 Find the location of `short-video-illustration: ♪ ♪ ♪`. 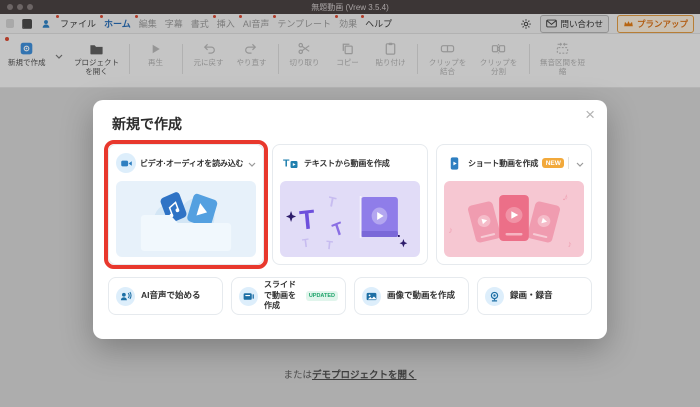

short-video-illustration: ♪ ♪ ♪ is located at coordinates (514, 219).